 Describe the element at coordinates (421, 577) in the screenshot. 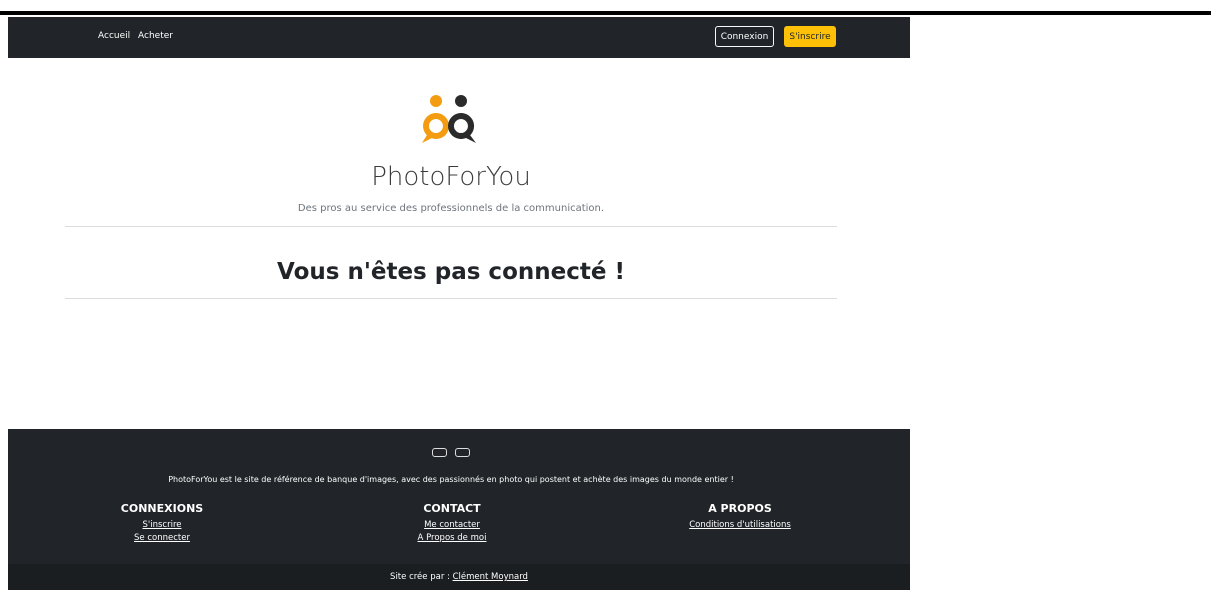

I see `credit-prefix: Site crée par :` at that location.